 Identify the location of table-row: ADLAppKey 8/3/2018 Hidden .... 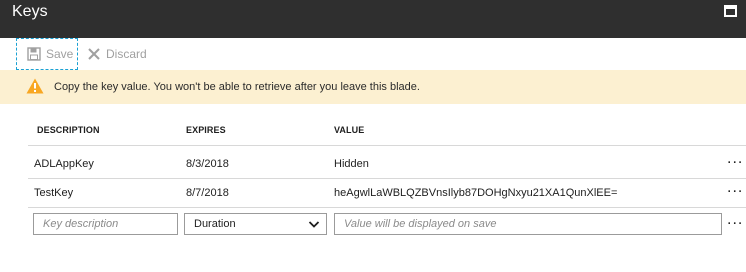
(387, 164).